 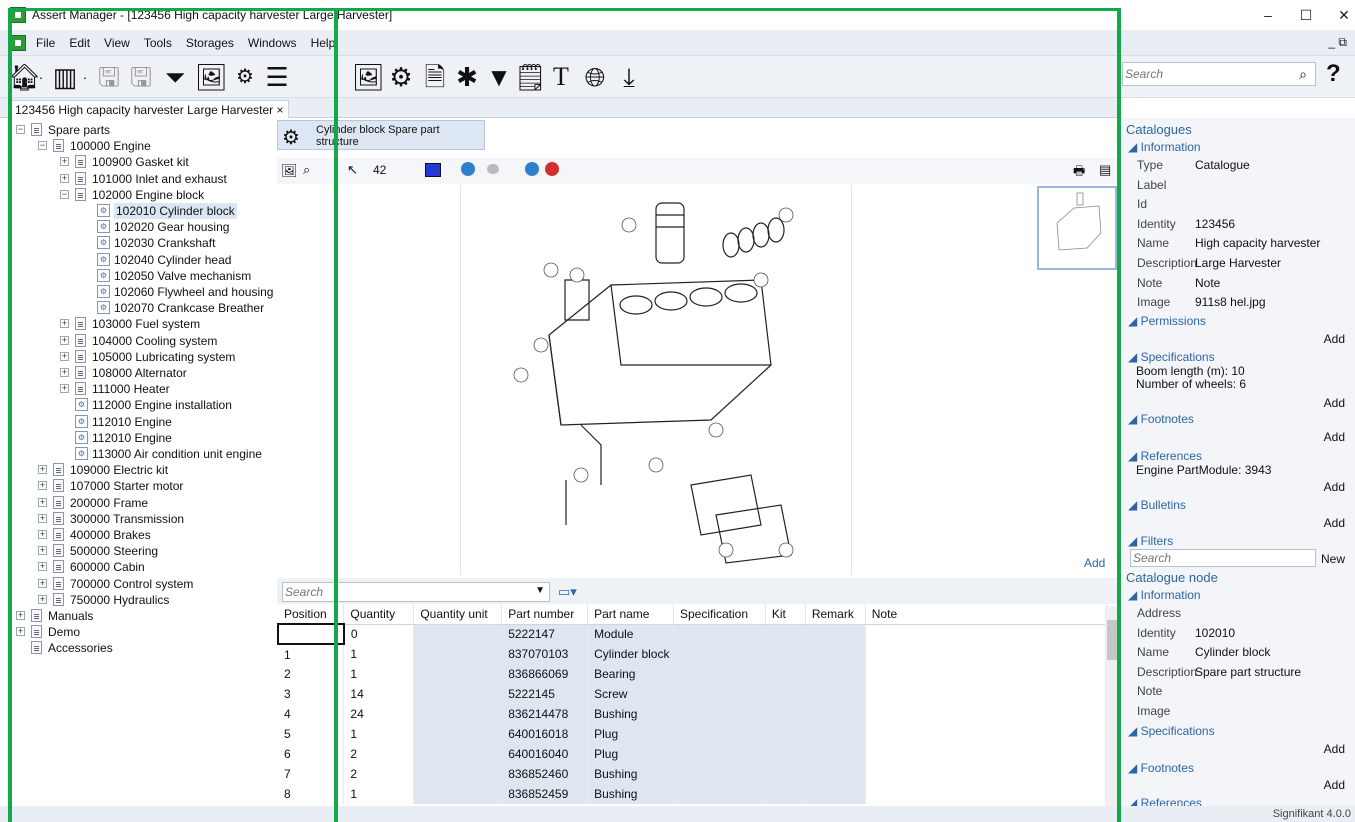 I want to click on globe-icon: 🌐︎, so click(x=595, y=77).